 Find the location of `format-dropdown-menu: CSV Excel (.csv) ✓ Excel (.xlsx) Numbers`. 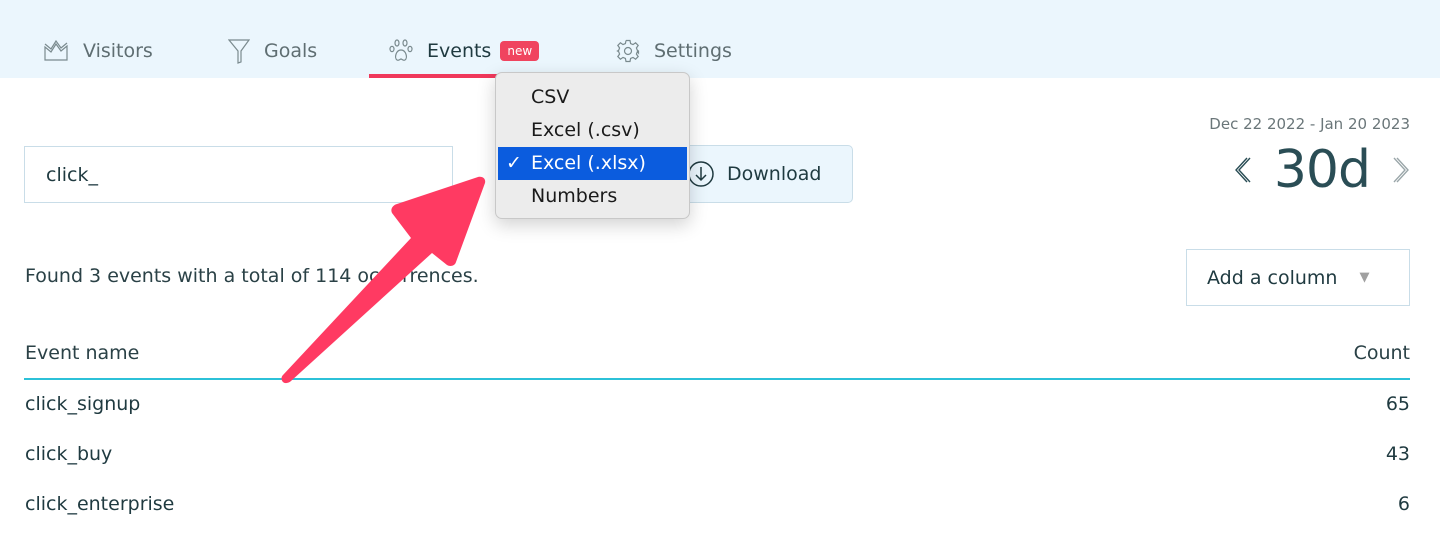

format-dropdown-menu: CSV Excel (.csv) ✓ Excel (.xlsx) Numbers is located at coordinates (592, 145).